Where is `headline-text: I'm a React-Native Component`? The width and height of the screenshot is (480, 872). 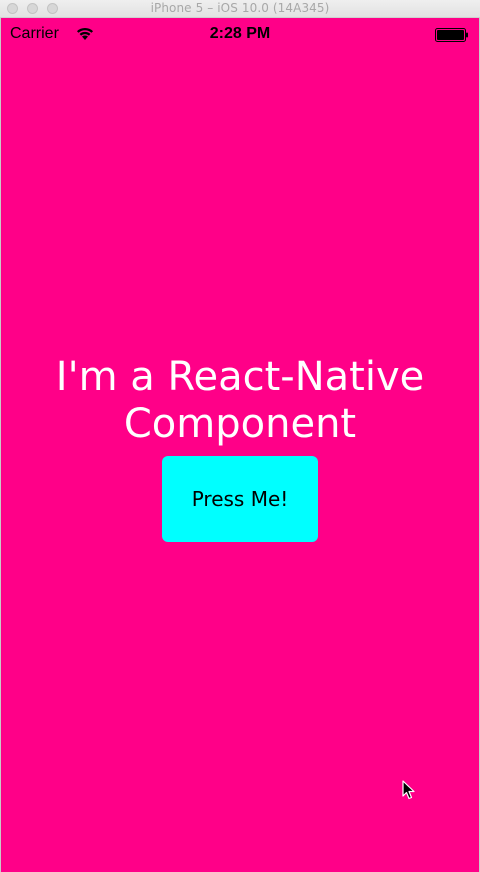
headline-text: I'm a React-Native Component is located at coordinates (240, 401).